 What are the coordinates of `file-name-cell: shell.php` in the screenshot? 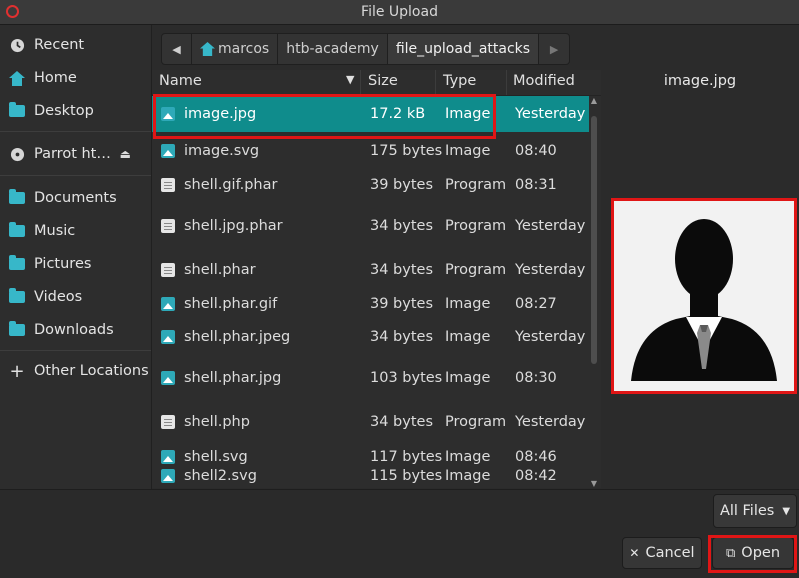 It's located at (217, 422).